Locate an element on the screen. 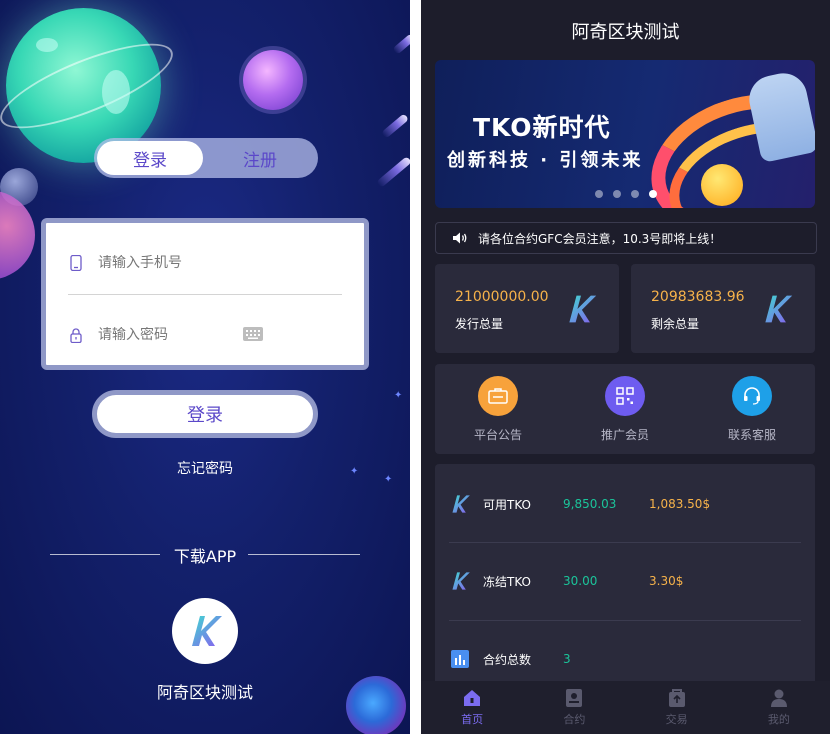  promo-banner: TKO新时代 创新科技 · 引领未来 is located at coordinates (625, 134).